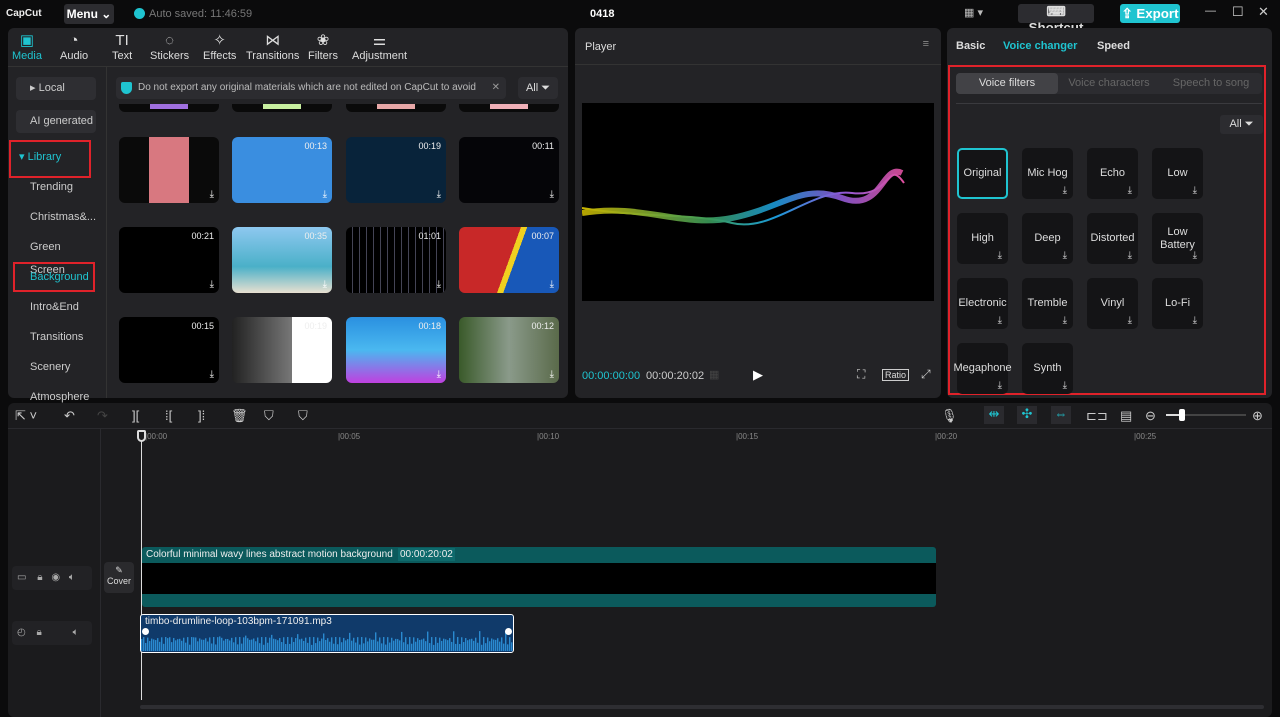 The width and height of the screenshot is (1280, 717). Describe the element at coordinates (379, 47) in the screenshot. I see `tab-adjustment: ⚌ Adjustment` at that location.